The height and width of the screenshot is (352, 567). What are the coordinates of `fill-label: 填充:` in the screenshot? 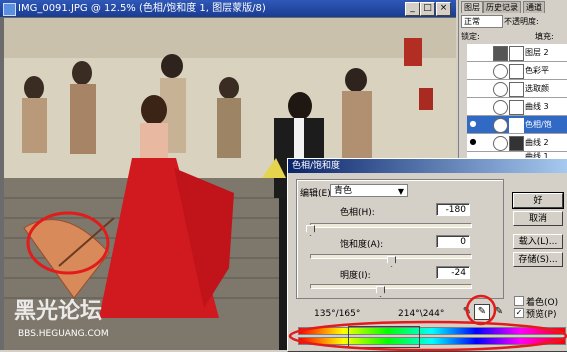 It's located at (544, 36).